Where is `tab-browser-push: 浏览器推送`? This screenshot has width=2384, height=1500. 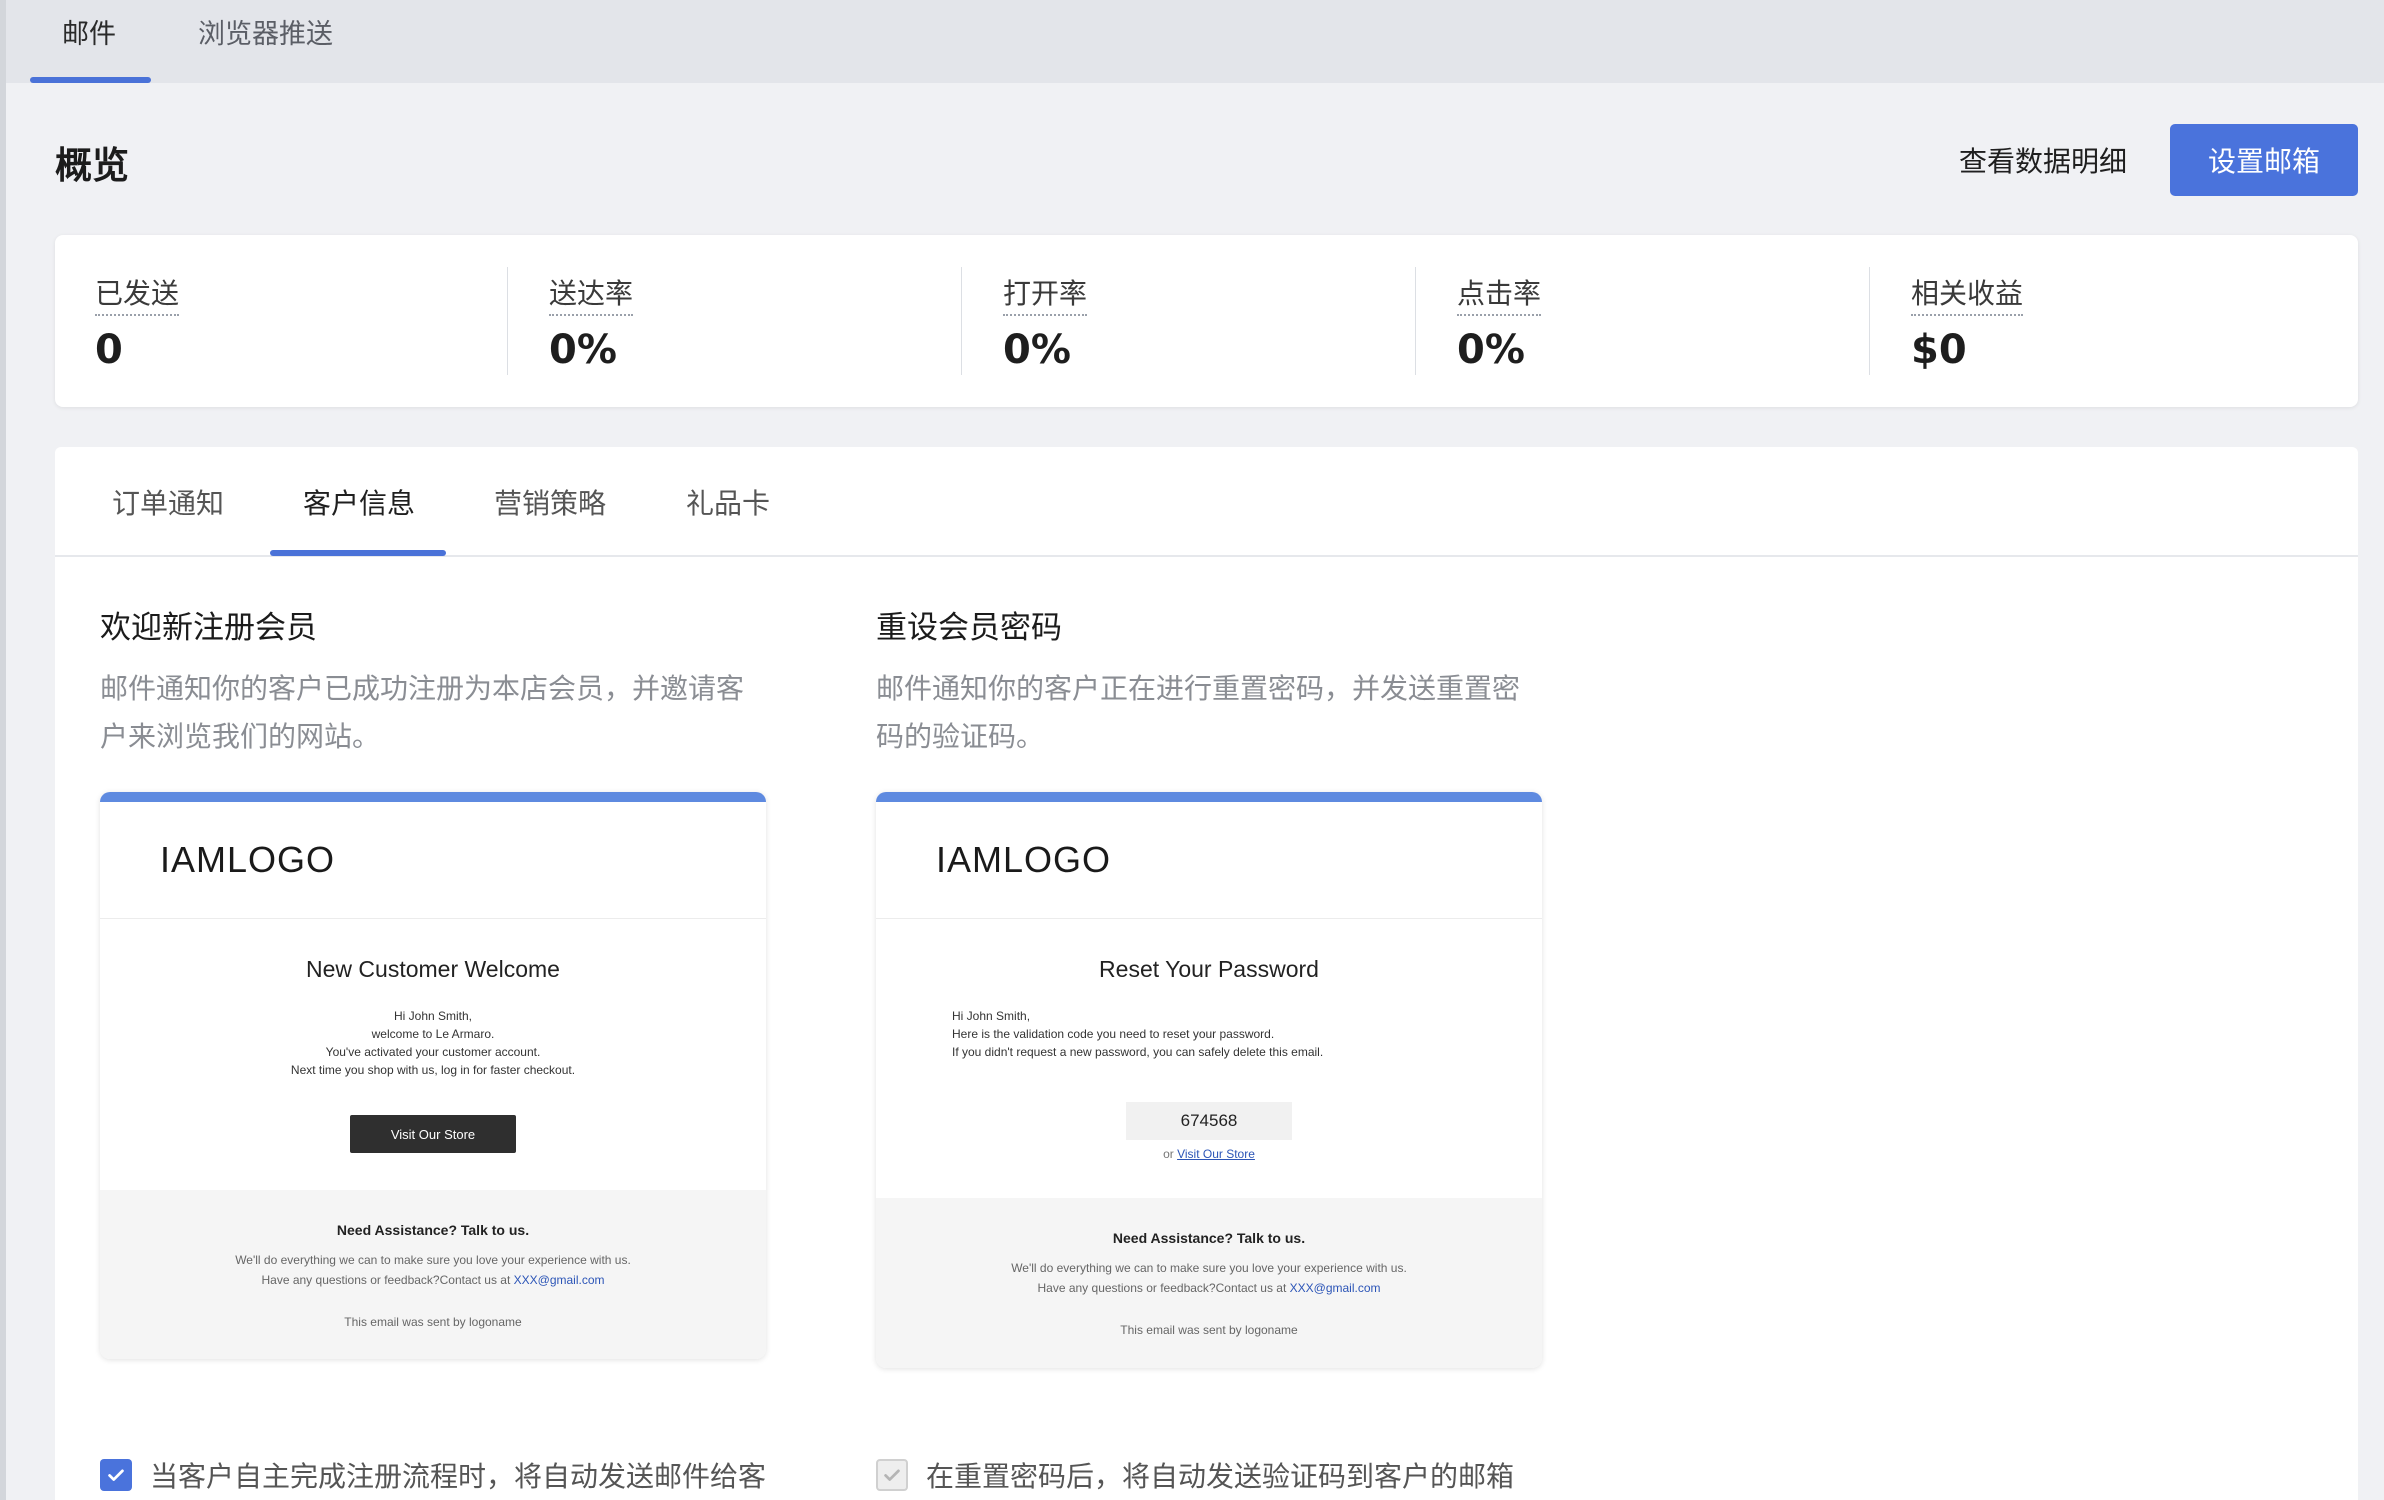 tab-browser-push: 浏览器推送 is located at coordinates (265, 41).